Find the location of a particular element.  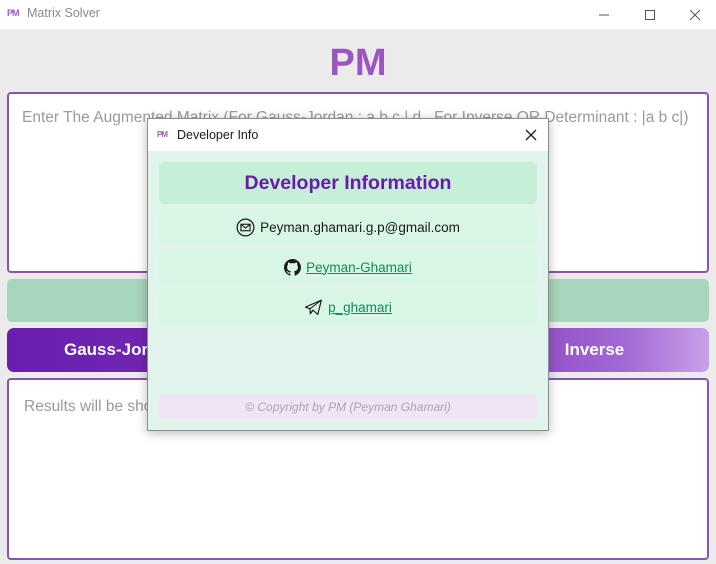

email-row: Peyman.ghamari.g.p@gmail.com is located at coordinates (348, 227).